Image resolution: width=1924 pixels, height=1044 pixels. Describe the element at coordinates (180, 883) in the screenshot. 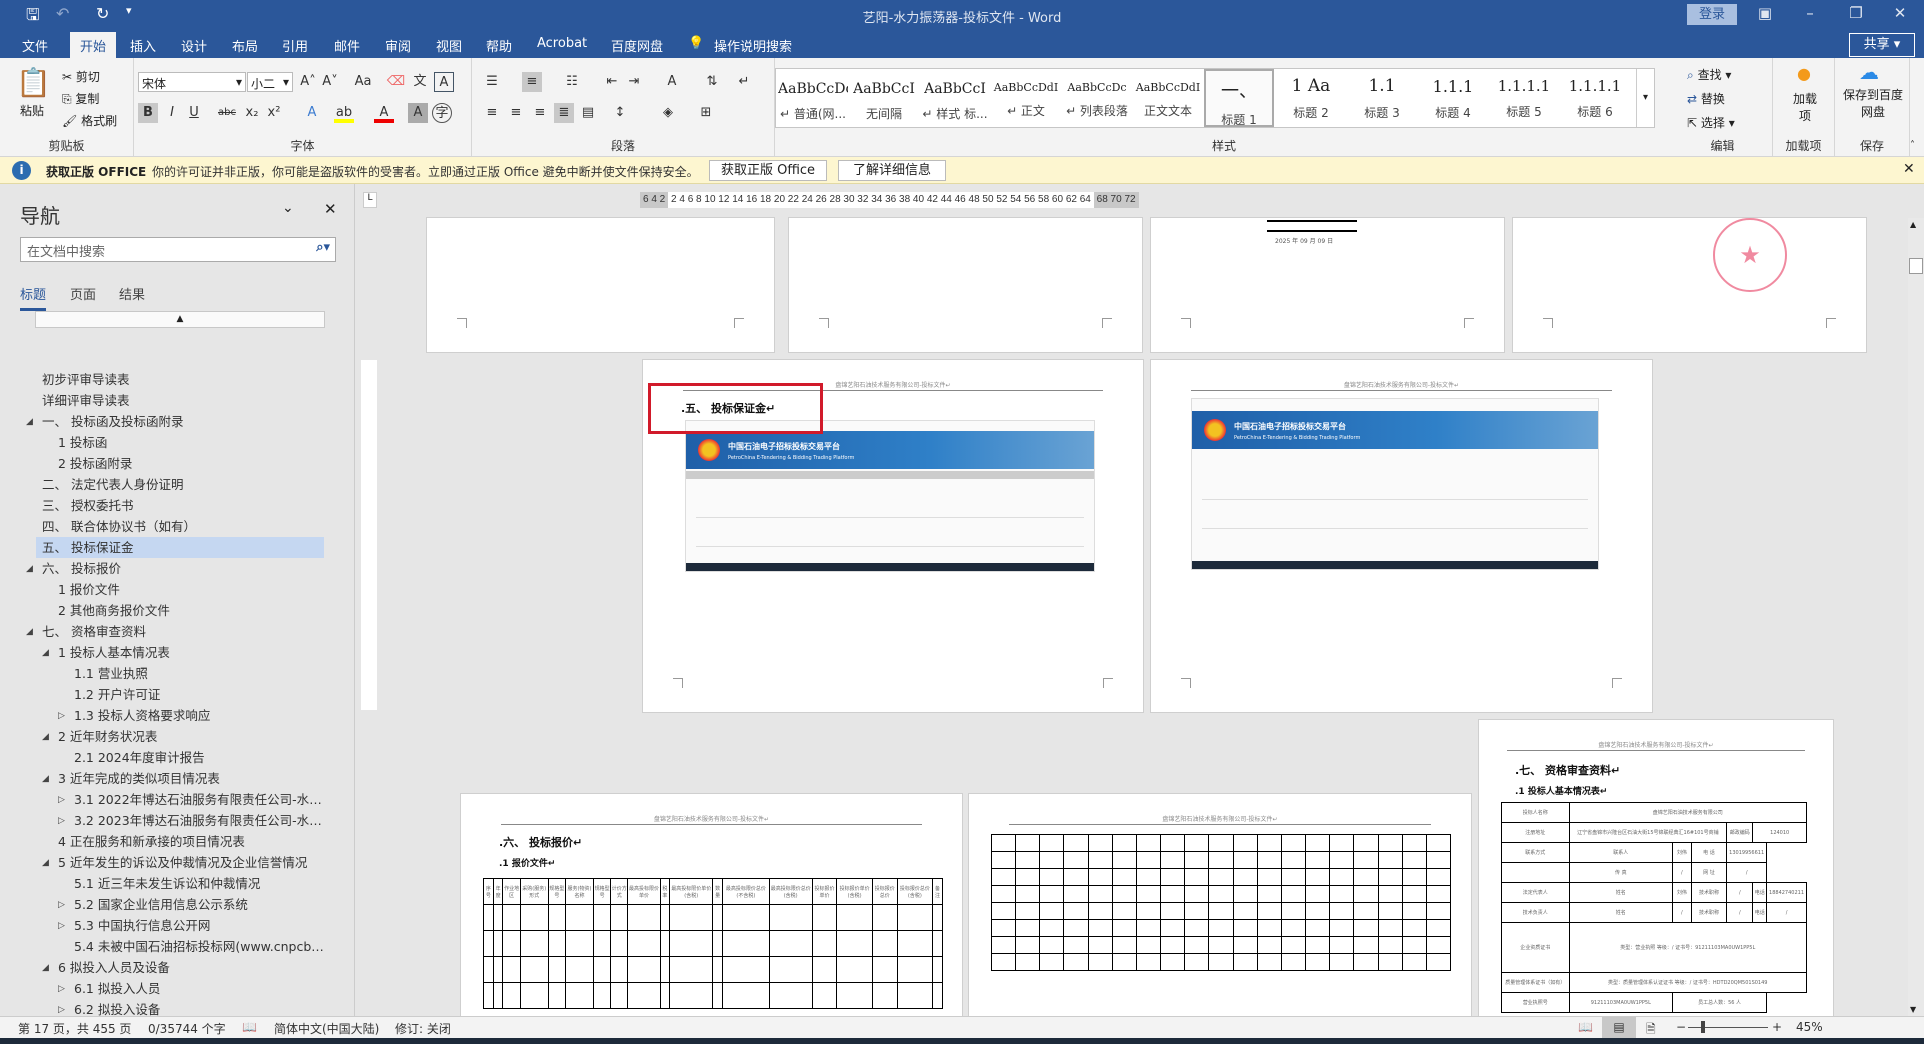

I see `nav-heading-item: 5.1 近三年未发生诉讼和仲裁情况` at that location.